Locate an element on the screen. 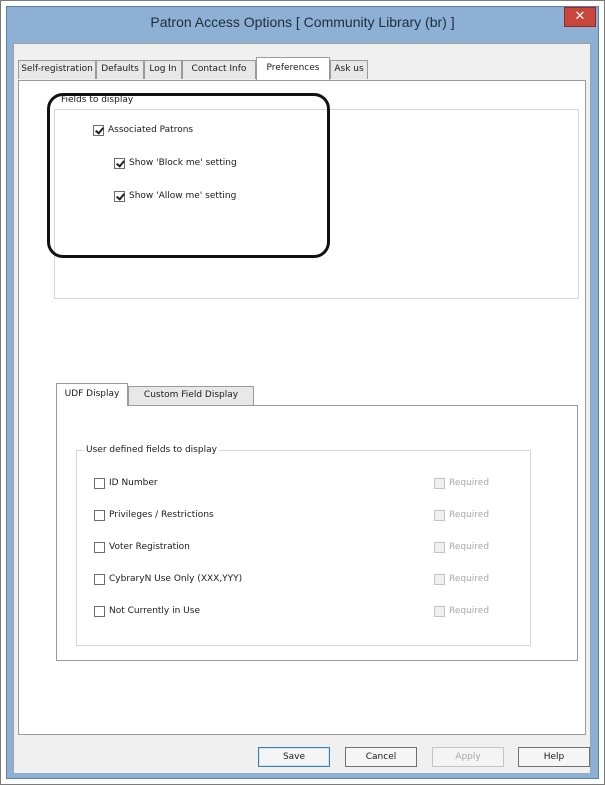 The width and height of the screenshot is (605, 785). show-allow-me-option: Show 'Allow me' setting is located at coordinates (175, 196).